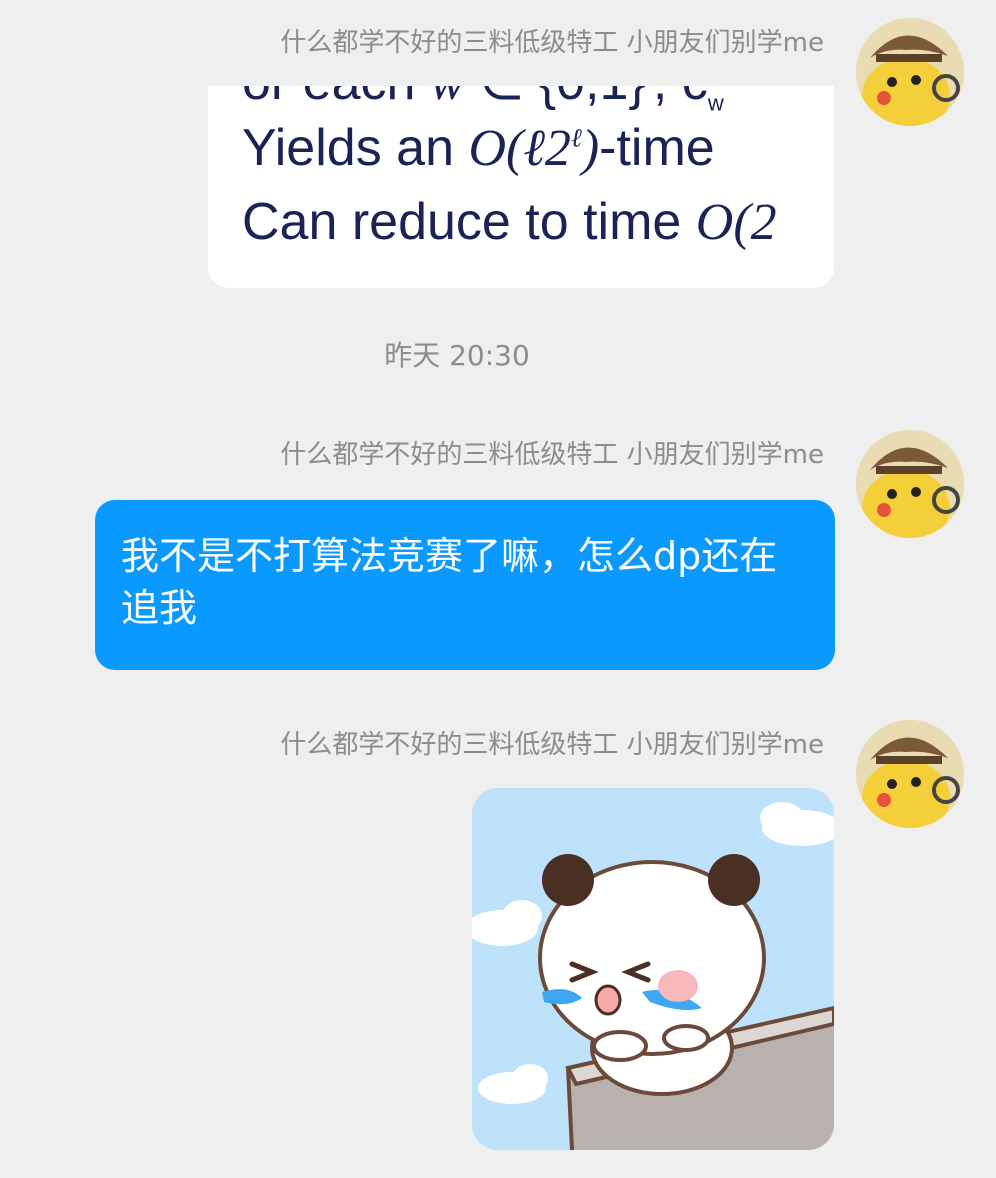  What do you see at coordinates (462, 222) in the screenshot?
I see `slide-line-2-text: Can reduce to time` at bounding box center [462, 222].